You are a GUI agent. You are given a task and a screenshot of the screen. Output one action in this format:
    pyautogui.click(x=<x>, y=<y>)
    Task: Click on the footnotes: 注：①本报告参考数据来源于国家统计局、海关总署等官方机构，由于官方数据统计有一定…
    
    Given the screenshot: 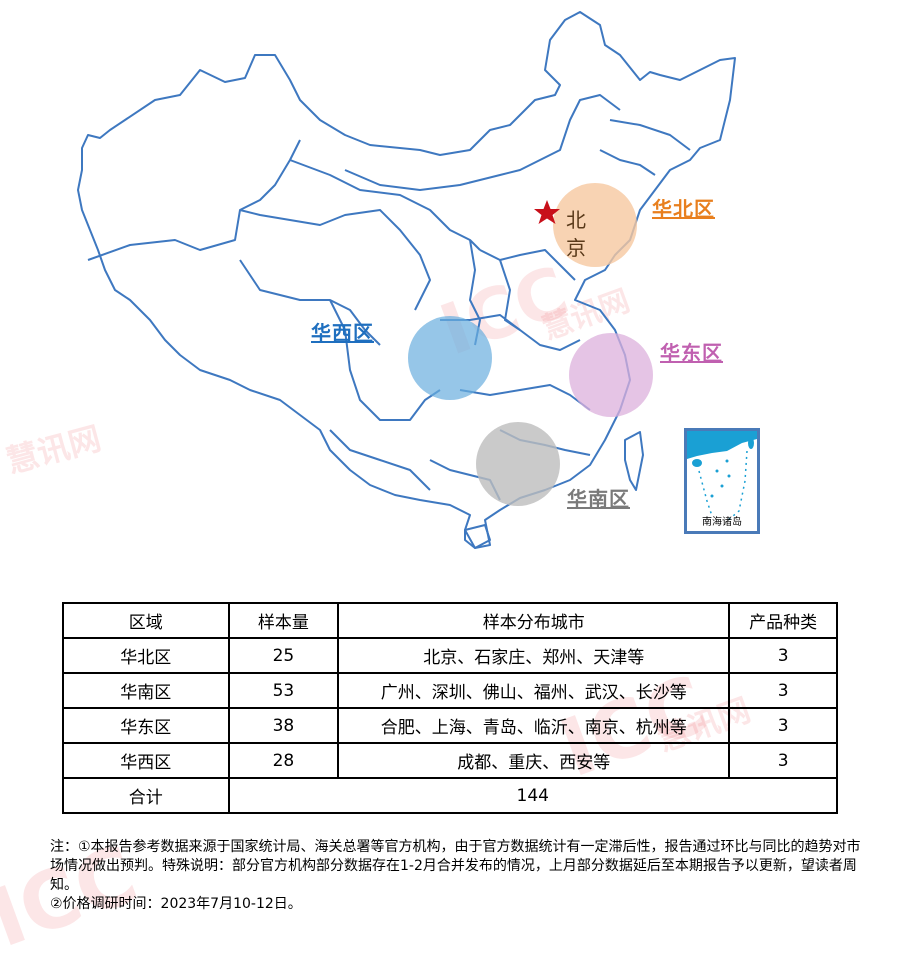 What is the action you would take?
    pyautogui.click(x=460, y=876)
    